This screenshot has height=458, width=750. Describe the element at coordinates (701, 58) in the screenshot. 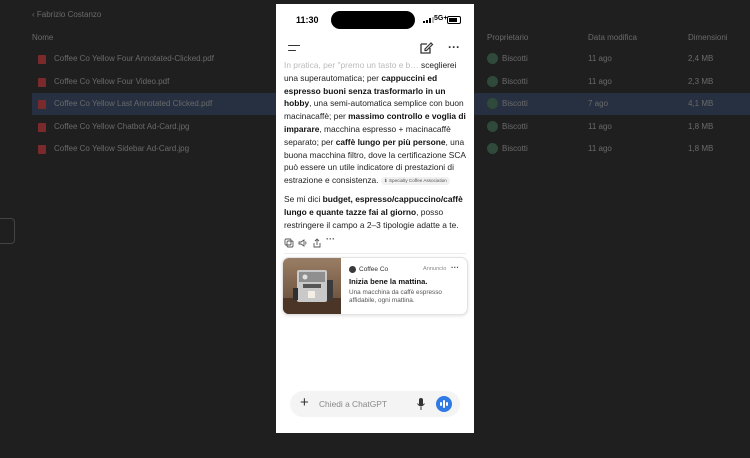

I see `file-size: 2,4 MB` at that location.